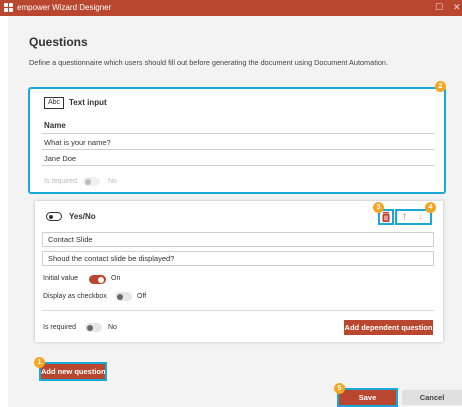 The image size is (462, 407). Describe the element at coordinates (378, 207) in the screenshot. I see `callout-badge-3: 3` at that location.